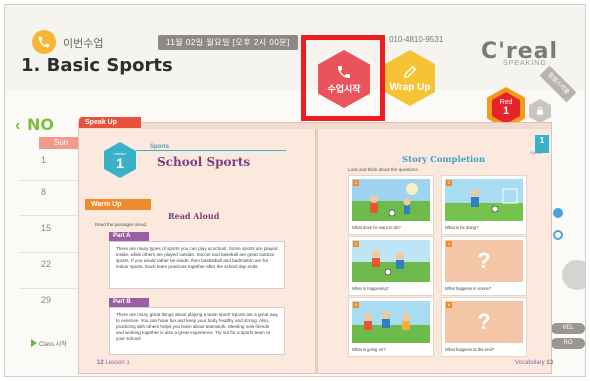 The height and width of the screenshot is (381, 590). Describe the element at coordinates (194, 216) in the screenshot. I see `read-aloud-heading: Read Aloud` at that location.